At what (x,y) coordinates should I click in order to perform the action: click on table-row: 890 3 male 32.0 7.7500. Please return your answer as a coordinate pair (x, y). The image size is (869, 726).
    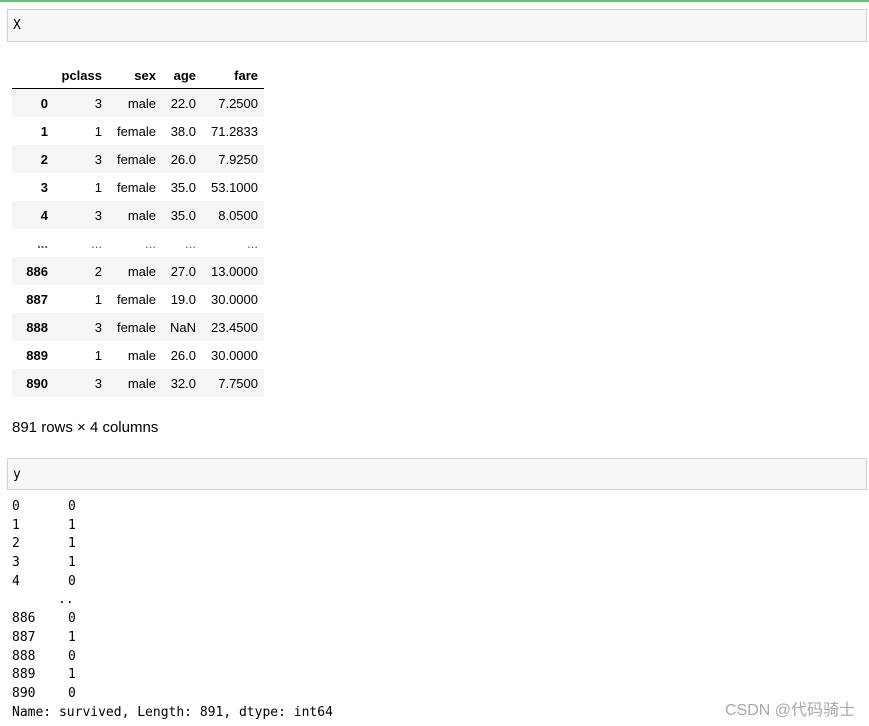
    Looking at the image, I should click on (138, 383).